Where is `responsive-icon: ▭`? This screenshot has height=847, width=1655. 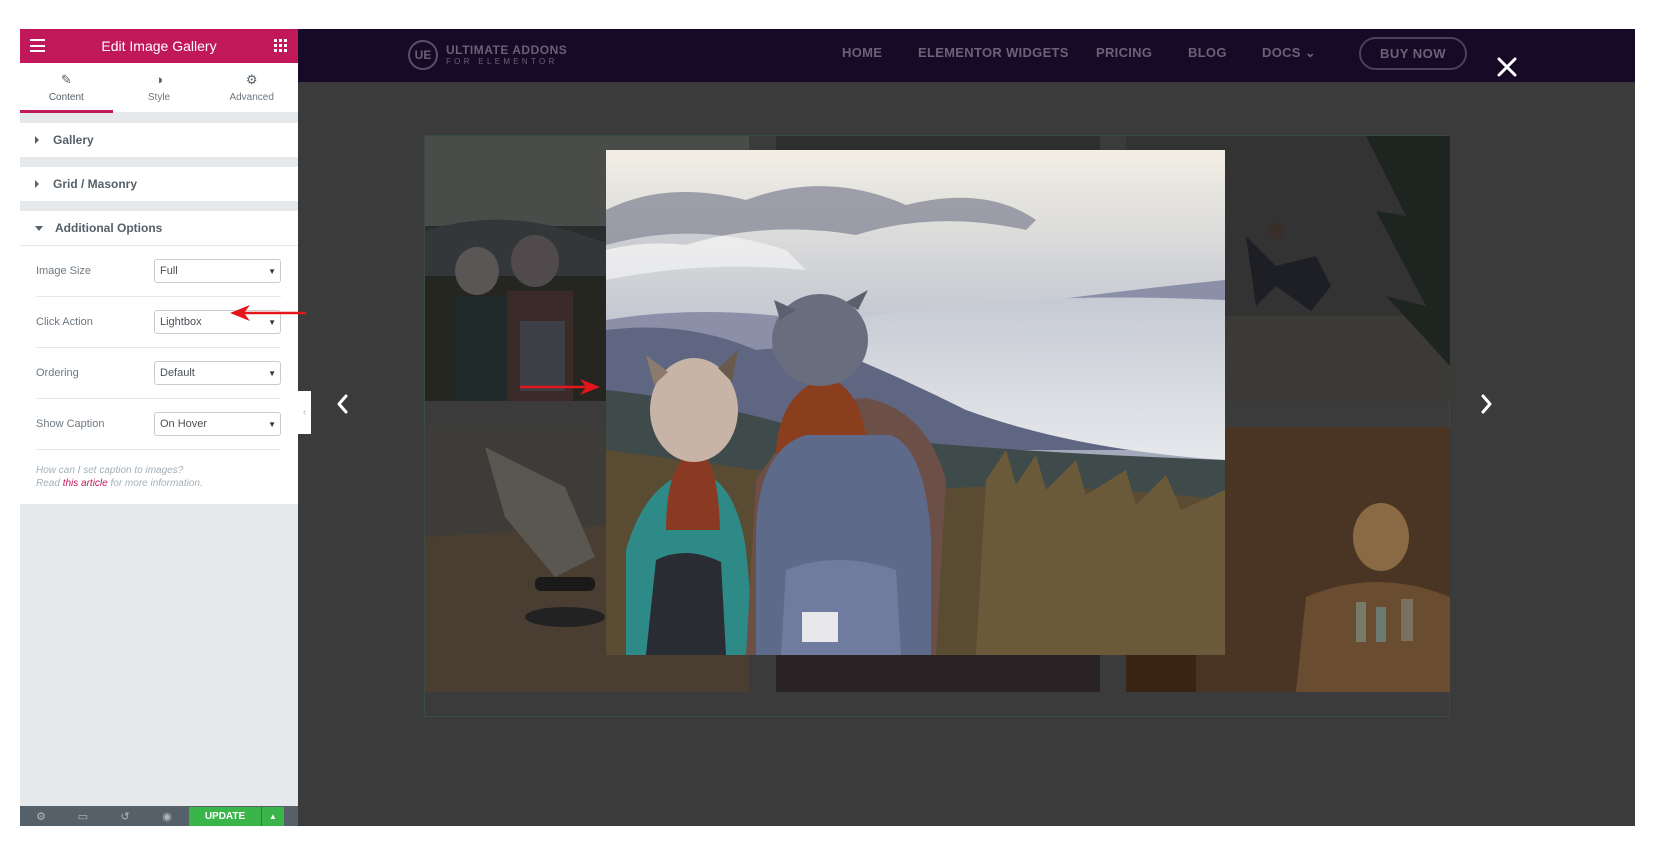 responsive-icon: ▭ is located at coordinates (83, 816).